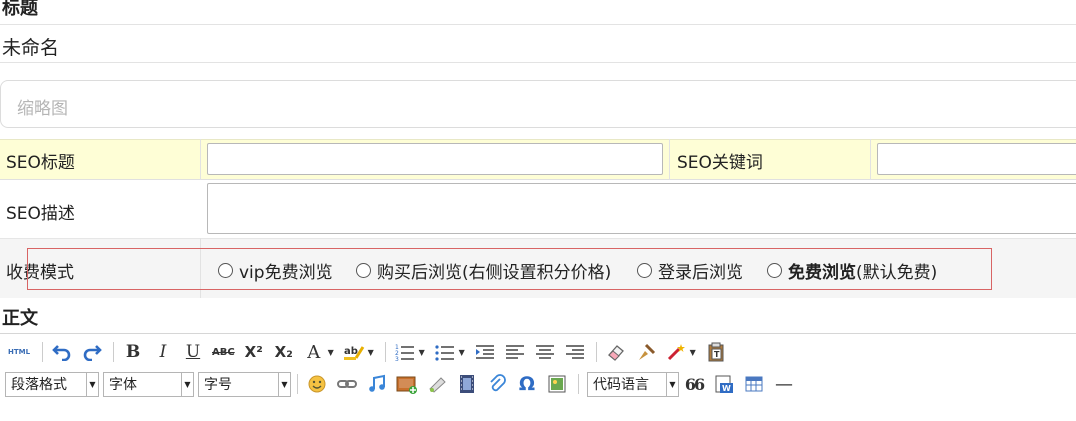 The width and height of the screenshot is (1076, 421). What do you see at coordinates (897, 273) in the screenshot?
I see `radio-label: (默认免费)` at bounding box center [897, 273].